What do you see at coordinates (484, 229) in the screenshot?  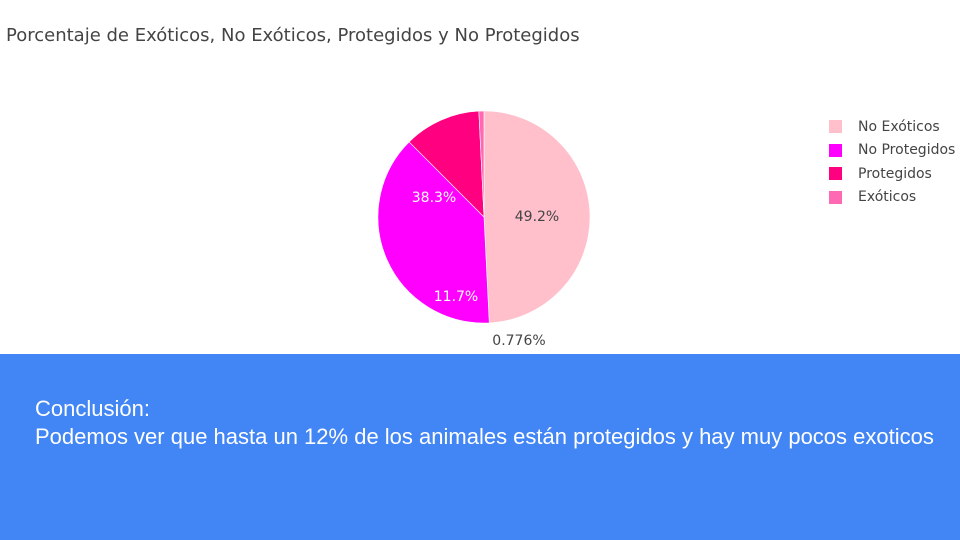 I see `pie-chart: 49.2% 38.3% 11.7% 0.776%` at bounding box center [484, 229].